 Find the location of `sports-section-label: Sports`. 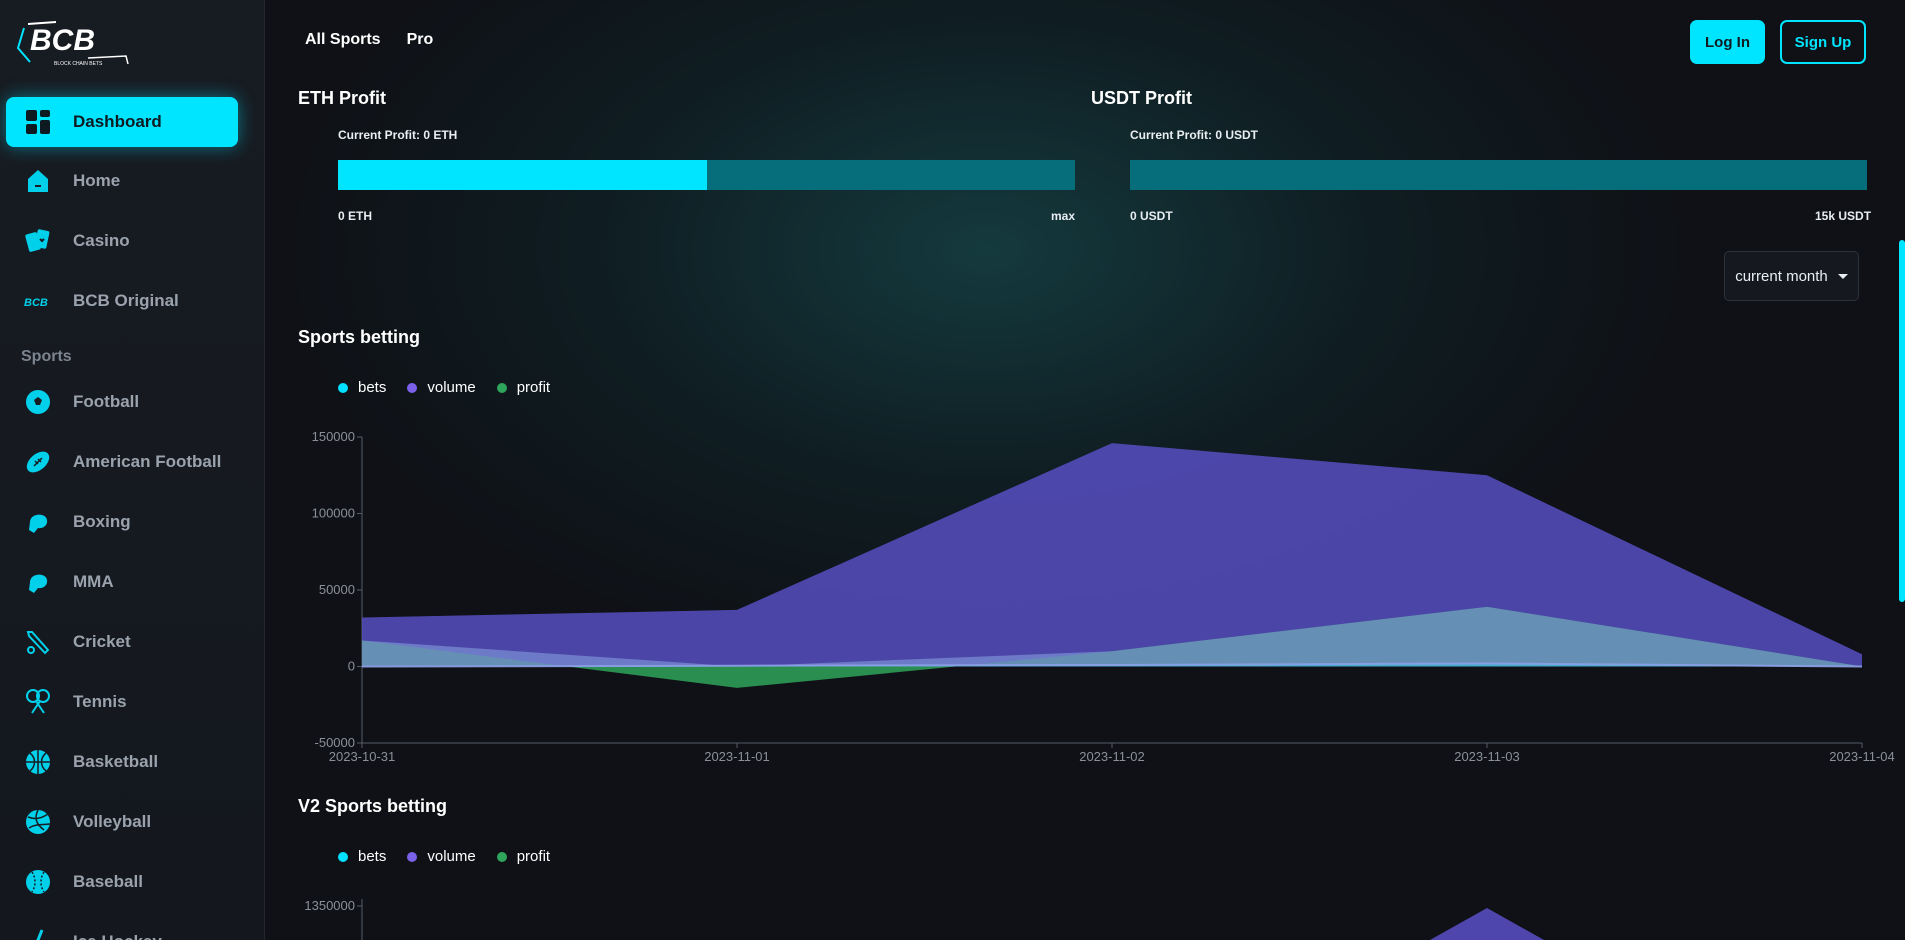

sports-section-label: Sports is located at coordinates (46, 356).